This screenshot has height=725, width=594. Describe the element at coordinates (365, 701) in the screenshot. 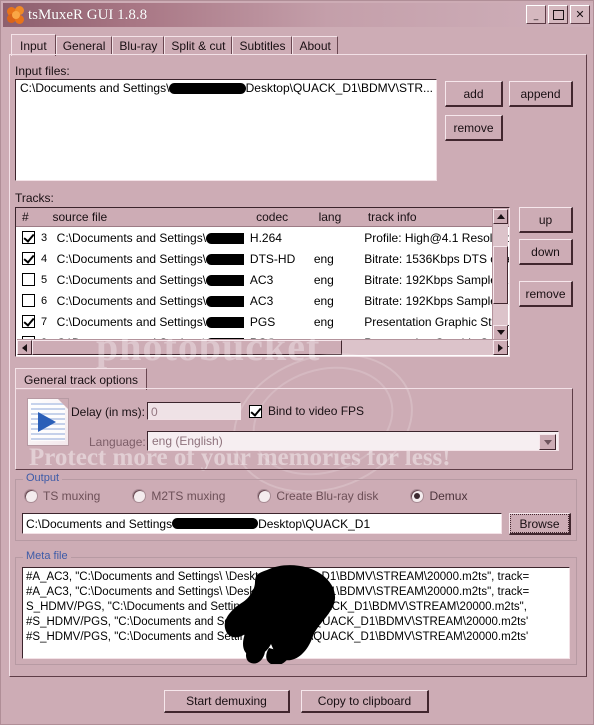

I see `copy-to-clipboard-button: Copy to clipboard` at that location.